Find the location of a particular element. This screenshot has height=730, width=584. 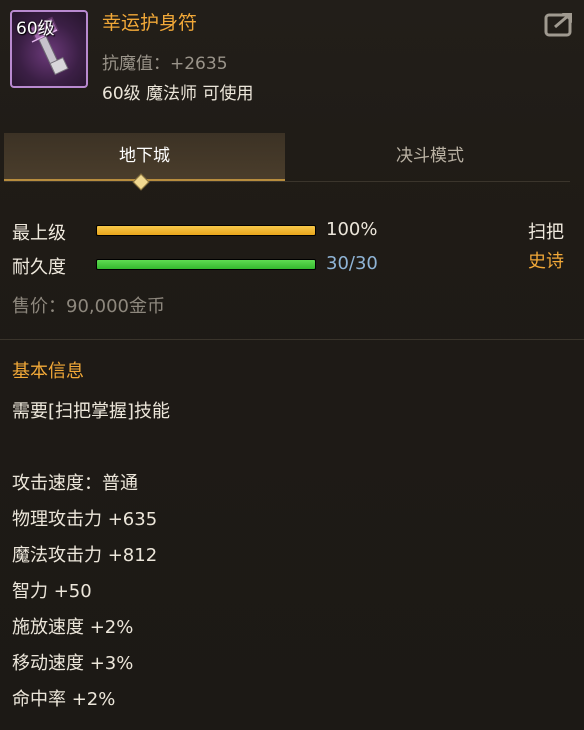

durability-label: 耐久度 is located at coordinates (39, 267).